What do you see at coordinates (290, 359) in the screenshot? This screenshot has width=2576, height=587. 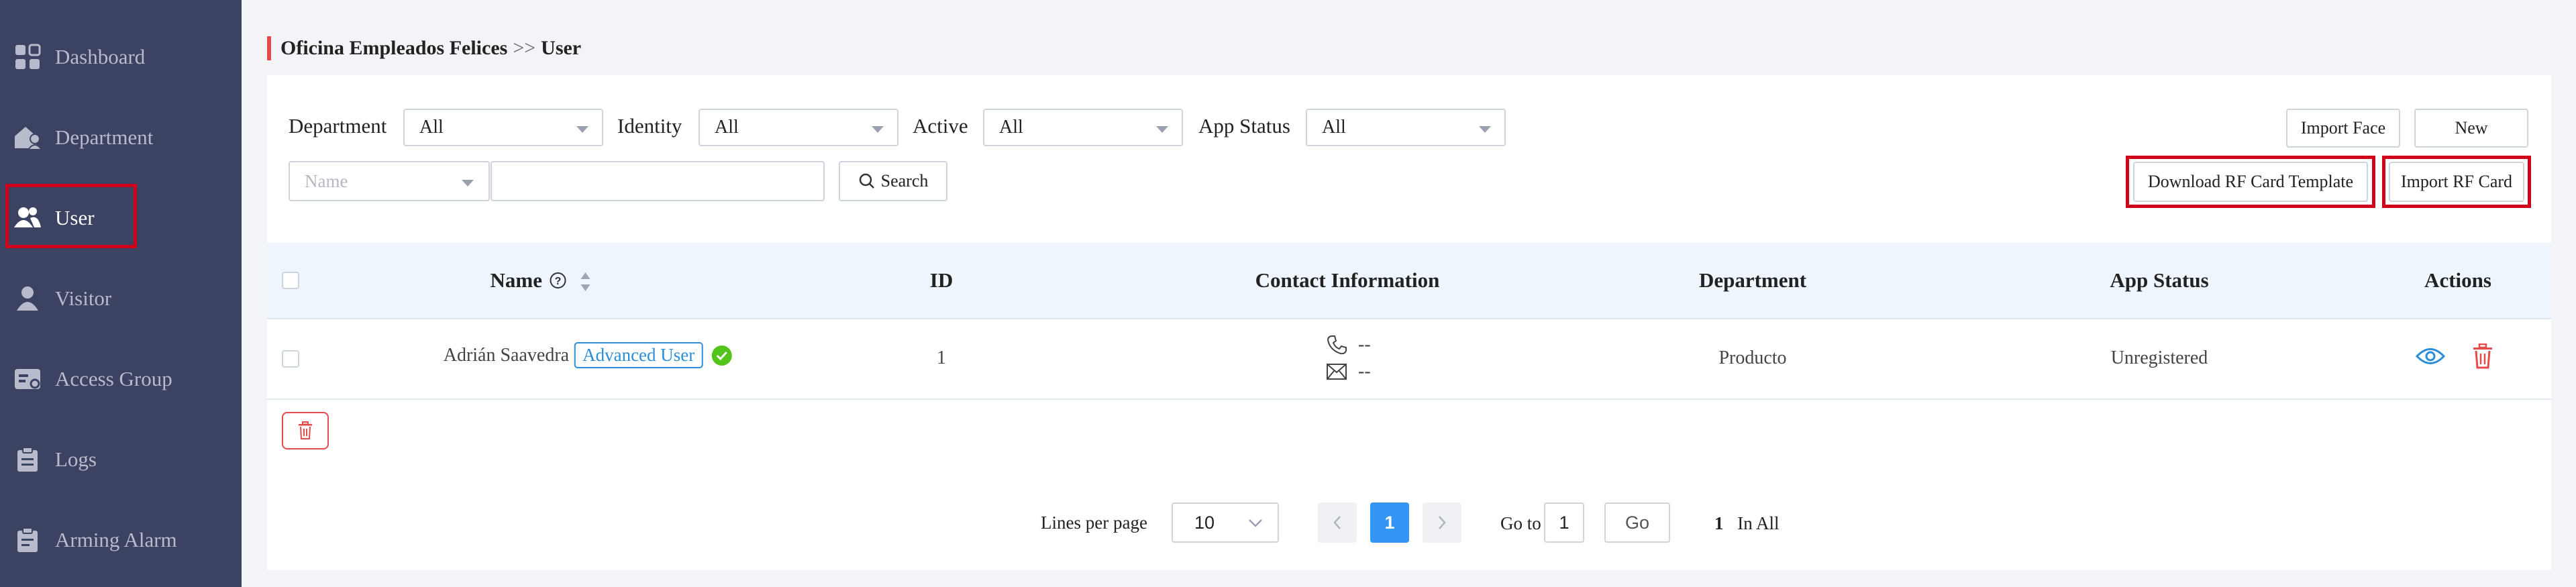 I see `row-checkbox` at bounding box center [290, 359].